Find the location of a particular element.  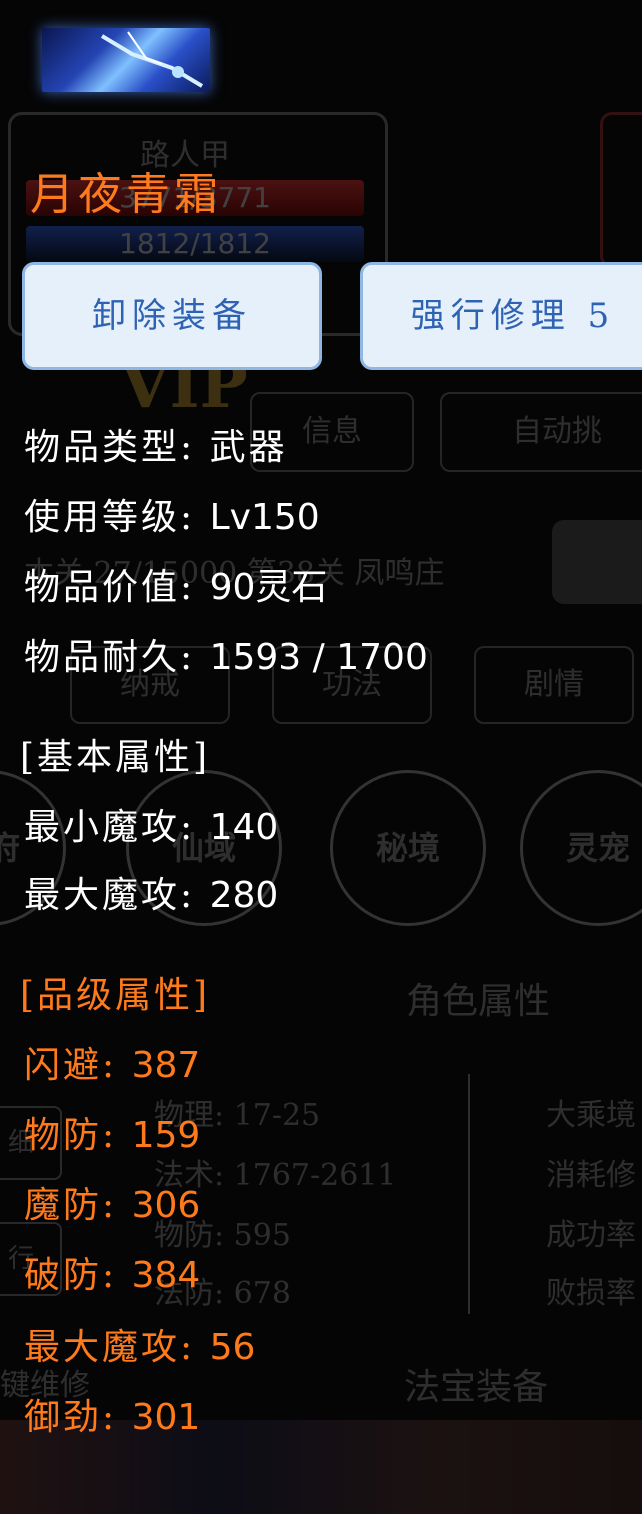

item-type-row: 物品类型: 武器 is located at coordinates (156, 444).